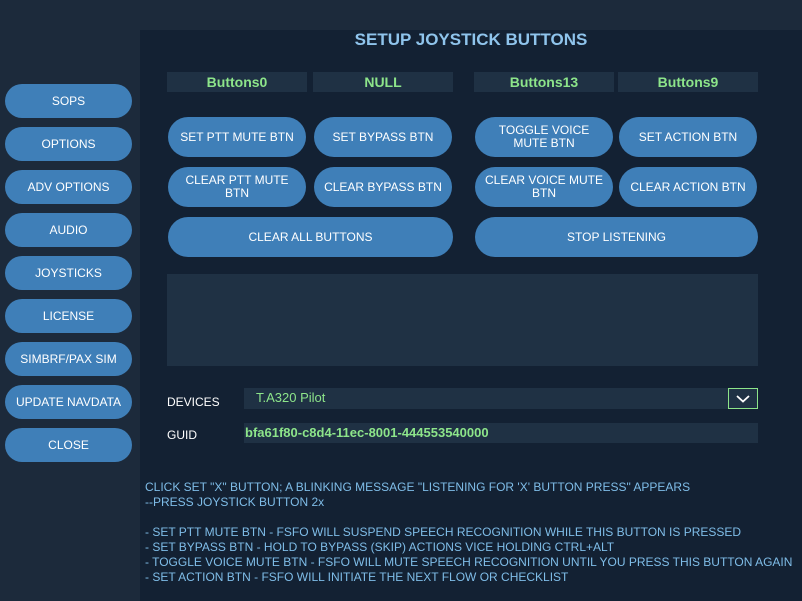 The height and width of the screenshot is (601, 802). I want to click on devices-selected-value: T.A320 Pilot, so click(291, 397).